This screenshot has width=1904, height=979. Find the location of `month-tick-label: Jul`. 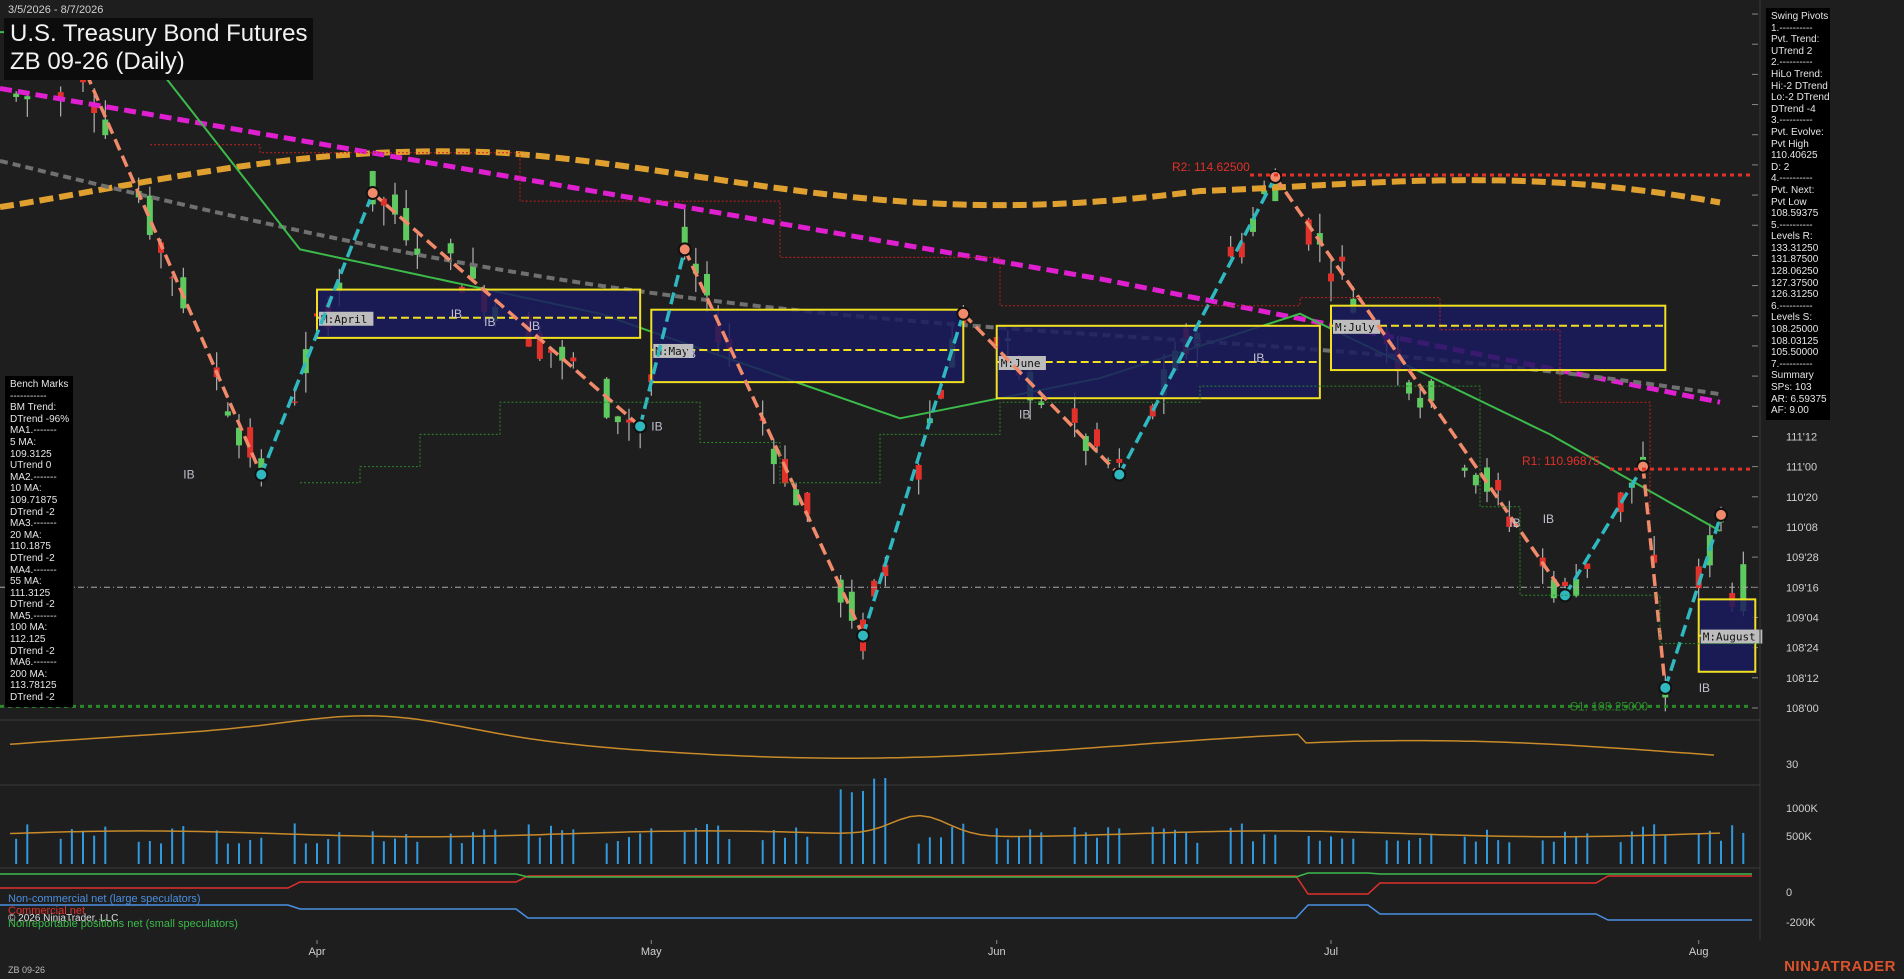

month-tick-label: Jul is located at coordinates (1331, 952).